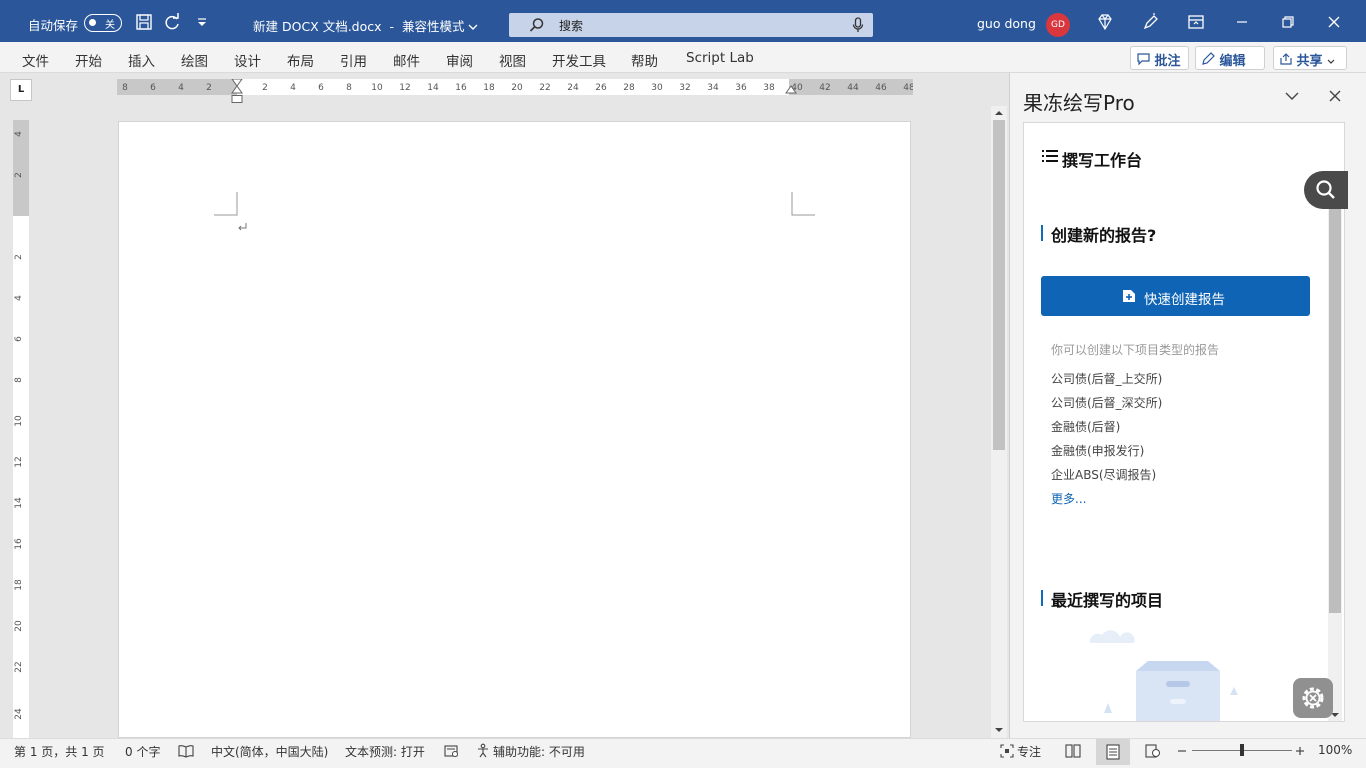 This screenshot has height=768, width=1366. I want to click on book-icon, so click(186, 751).